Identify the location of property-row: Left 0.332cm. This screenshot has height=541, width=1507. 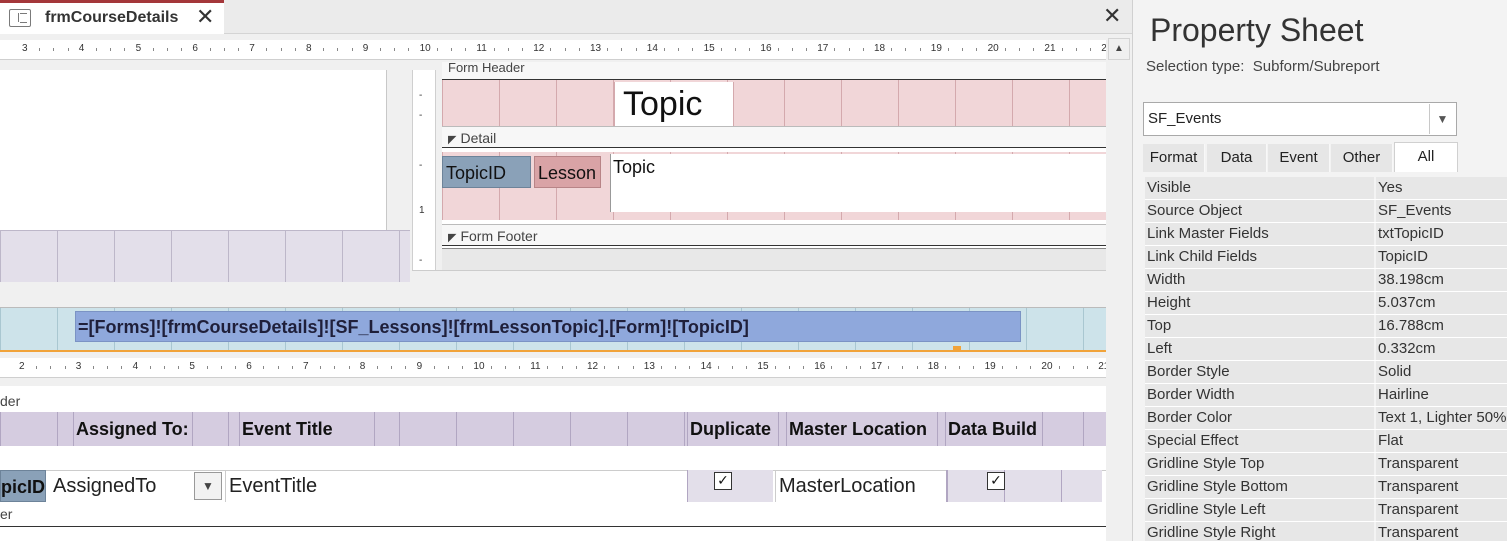
(1326, 349).